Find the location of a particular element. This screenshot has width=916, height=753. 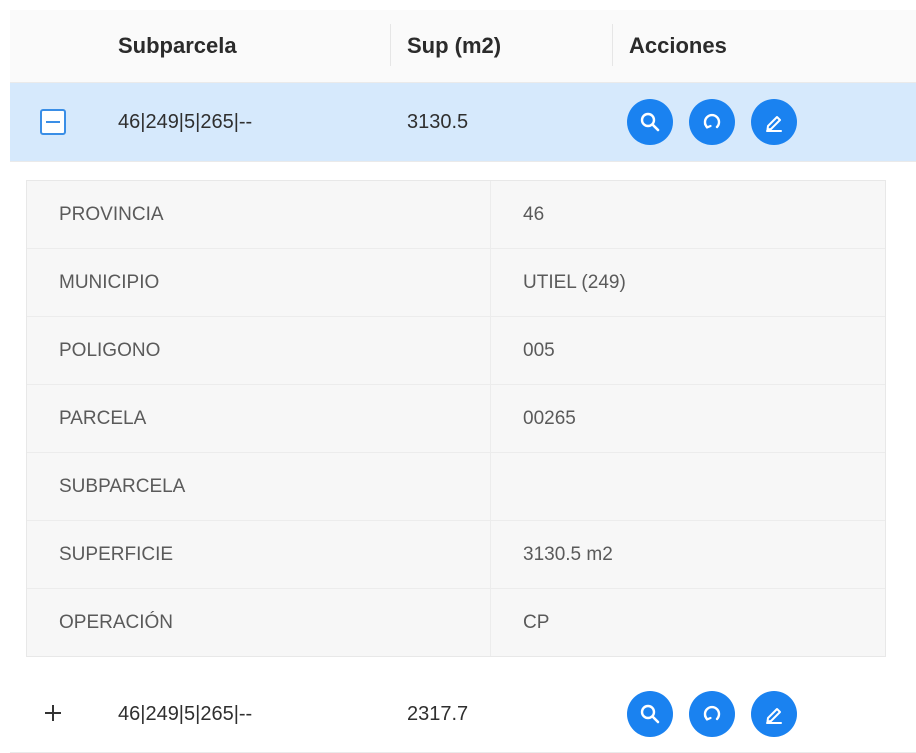

detail-row: MUNICIPIO UTIEL (249) is located at coordinates (456, 283).